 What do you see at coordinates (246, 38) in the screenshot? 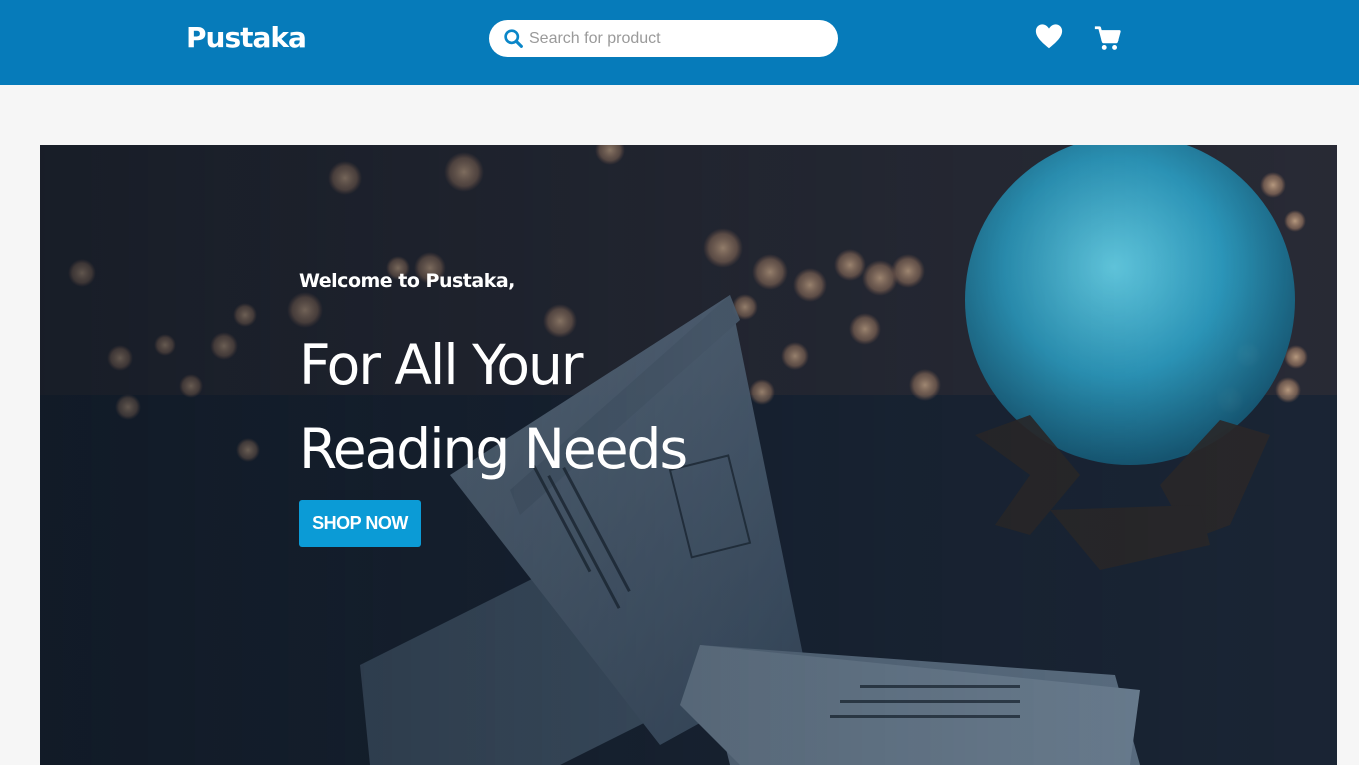
I see `site-logo: Pustaka` at bounding box center [246, 38].